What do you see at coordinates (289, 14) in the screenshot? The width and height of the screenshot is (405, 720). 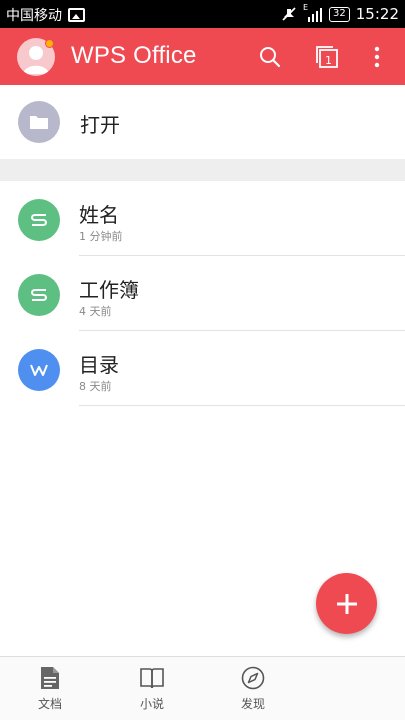 I see `mute-icon` at bounding box center [289, 14].